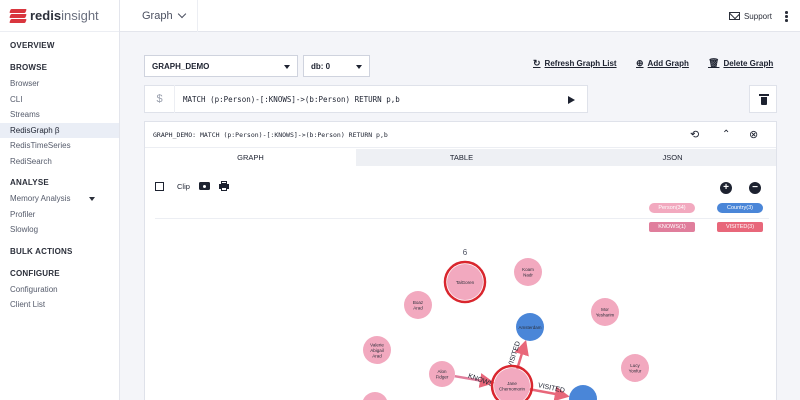  I want to click on sidebar-item-memory-analysis: Memory Analysis, so click(59, 199).